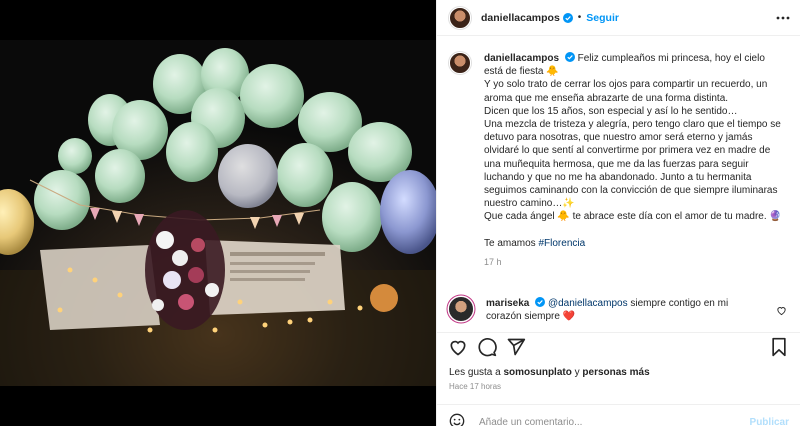 Image resolution: width=800 pixels, height=426 pixels. I want to click on heart-icon, so click(458, 347).